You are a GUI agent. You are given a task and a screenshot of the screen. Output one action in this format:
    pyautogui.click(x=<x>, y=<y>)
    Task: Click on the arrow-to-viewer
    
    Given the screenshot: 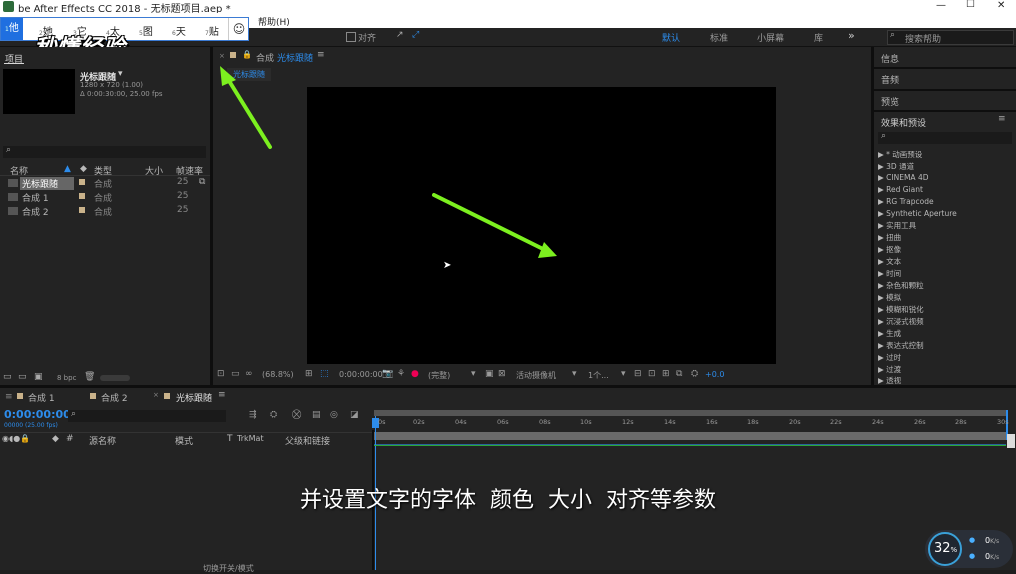 What is the action you would take?
    pyautogui.click(x=489, y=222)
    